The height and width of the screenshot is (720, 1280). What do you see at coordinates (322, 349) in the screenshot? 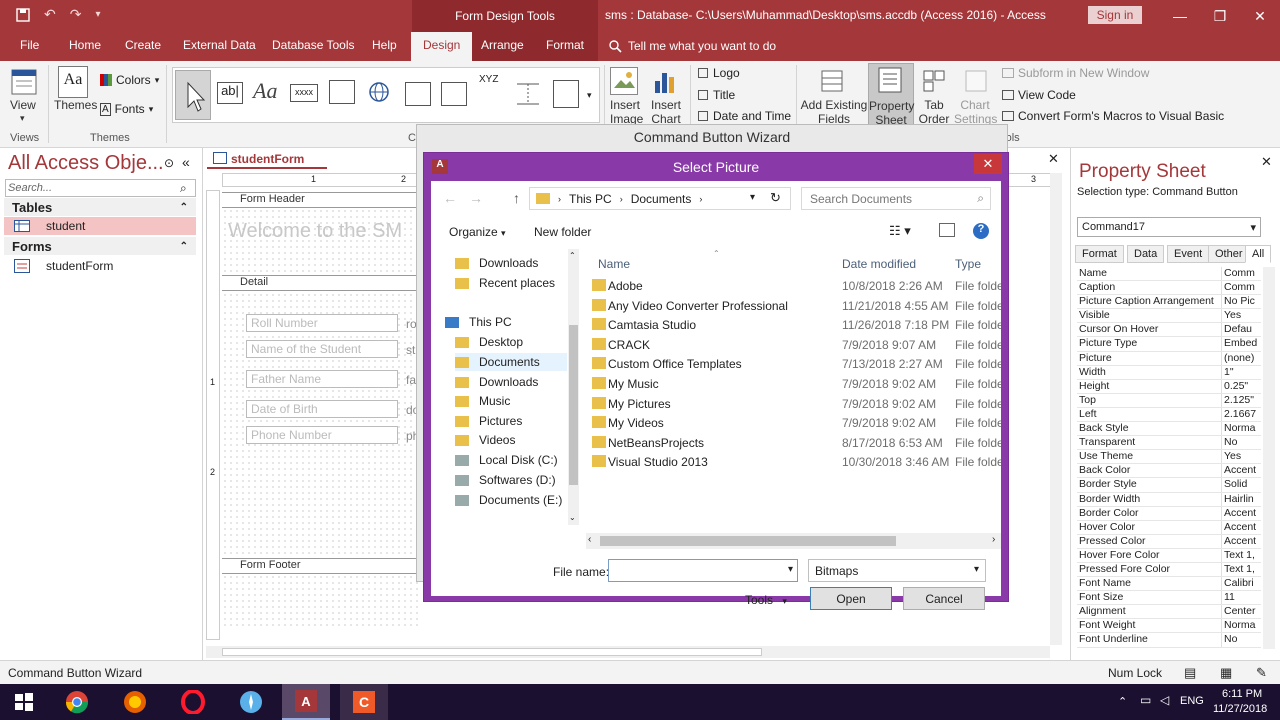
I see `field-label-student-name: Name of the Student` at bounding box center [322, 349].